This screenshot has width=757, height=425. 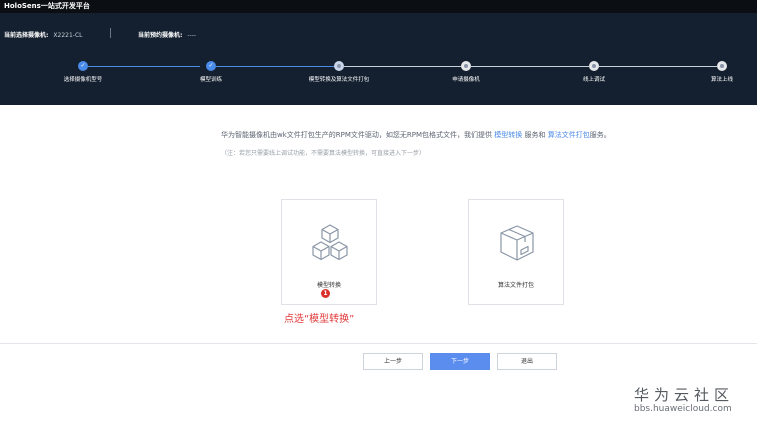 What do you see at coordinates (160, 35) in the screenshot?
I see `reserved-camera-label: 当前预约摄像机:` at bounding box center [160, 35].